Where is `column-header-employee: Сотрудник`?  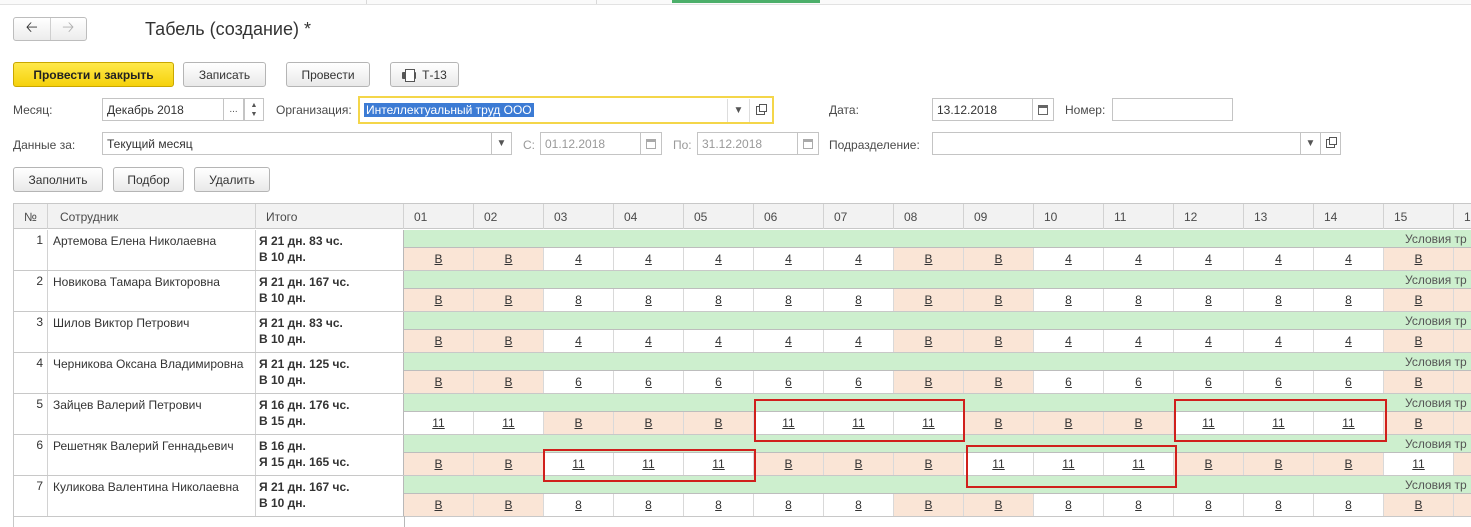
column-header-employee: Сотрудник is located at coordinates (152, 216).